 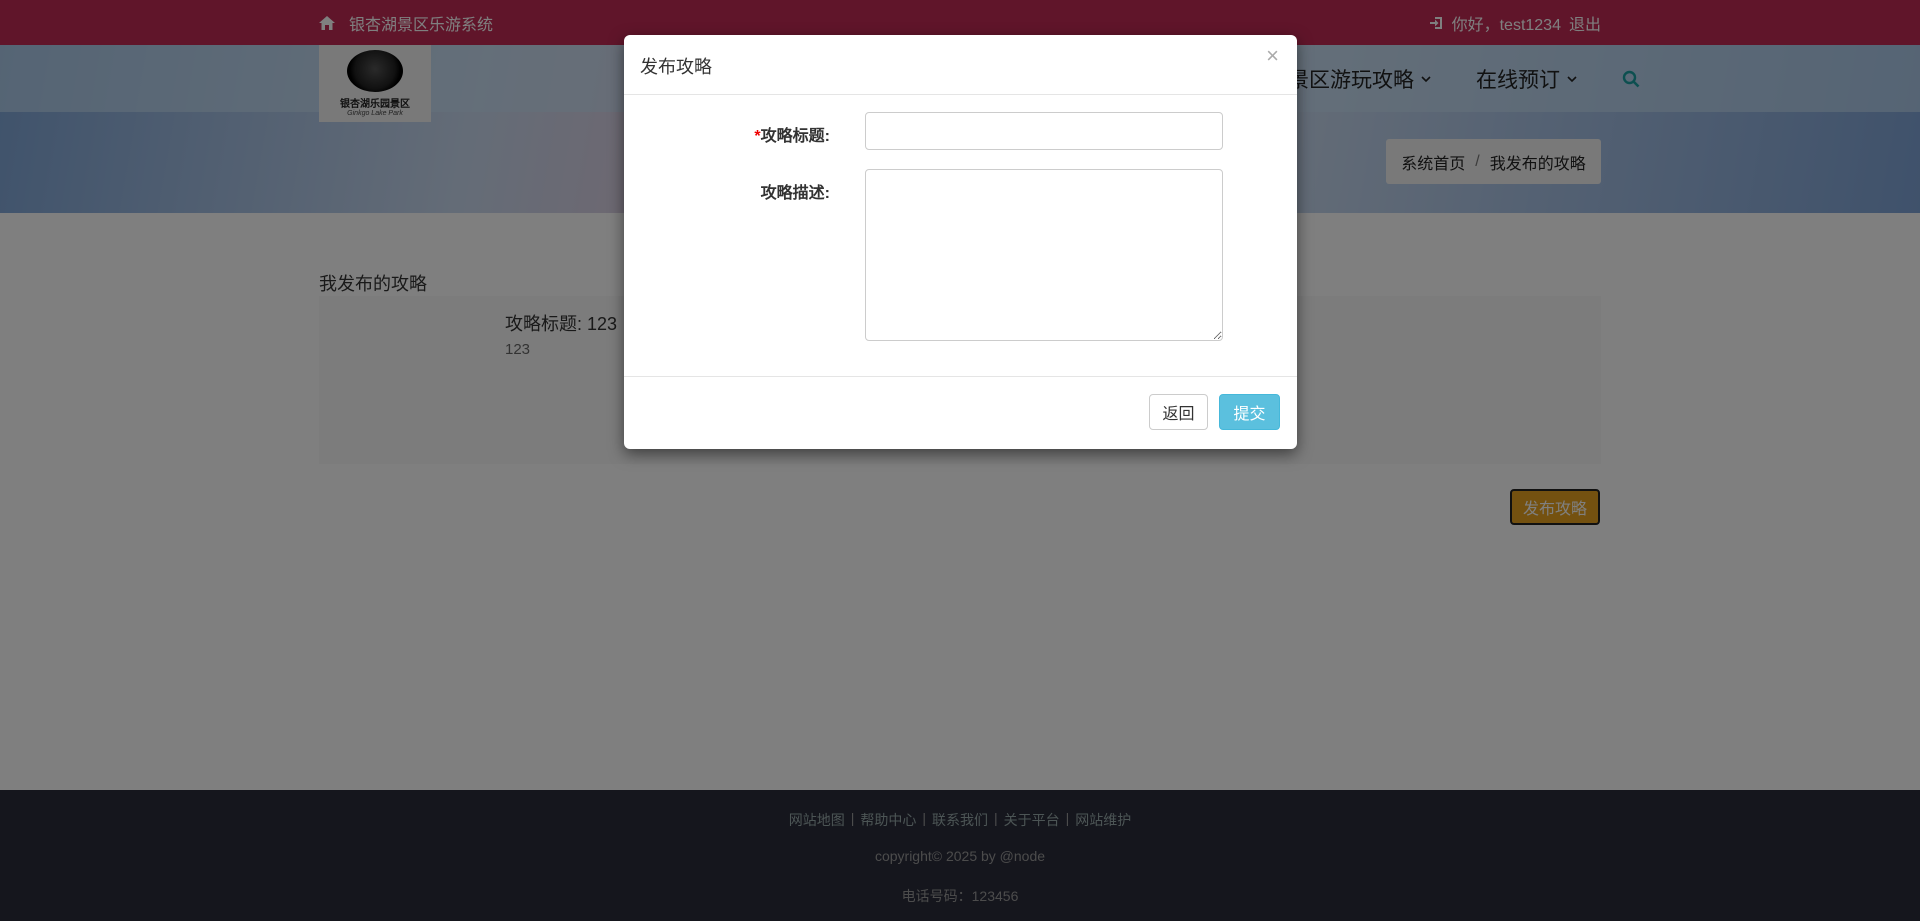 I want to click on modal-body: *攻略标题: 攻略描述:, so click(x=960, y=235).